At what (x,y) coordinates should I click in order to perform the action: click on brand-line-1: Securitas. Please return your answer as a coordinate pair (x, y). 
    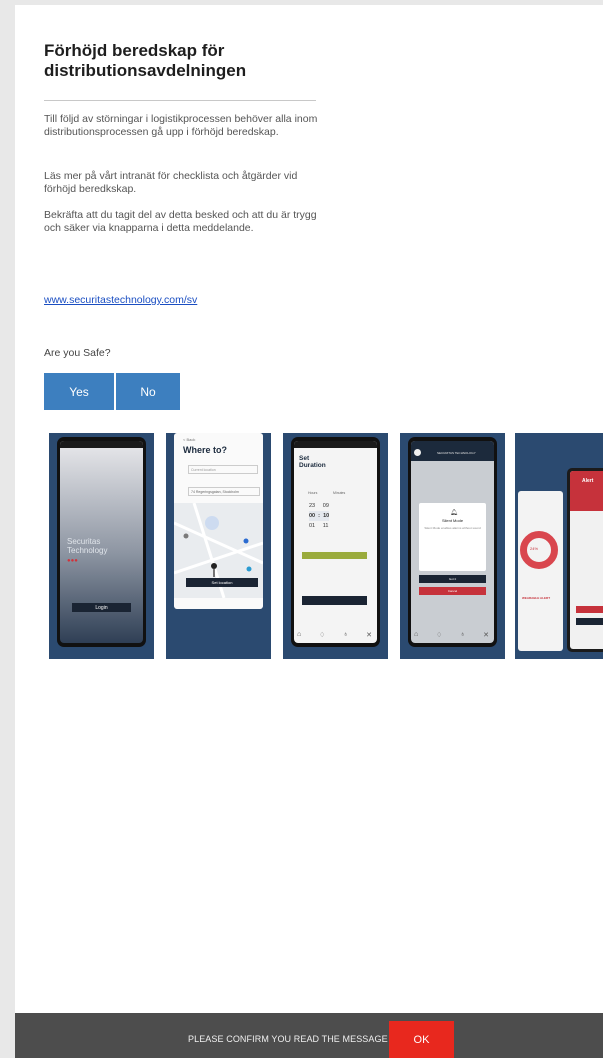
    Looking at the image, I should click on (84, 541).